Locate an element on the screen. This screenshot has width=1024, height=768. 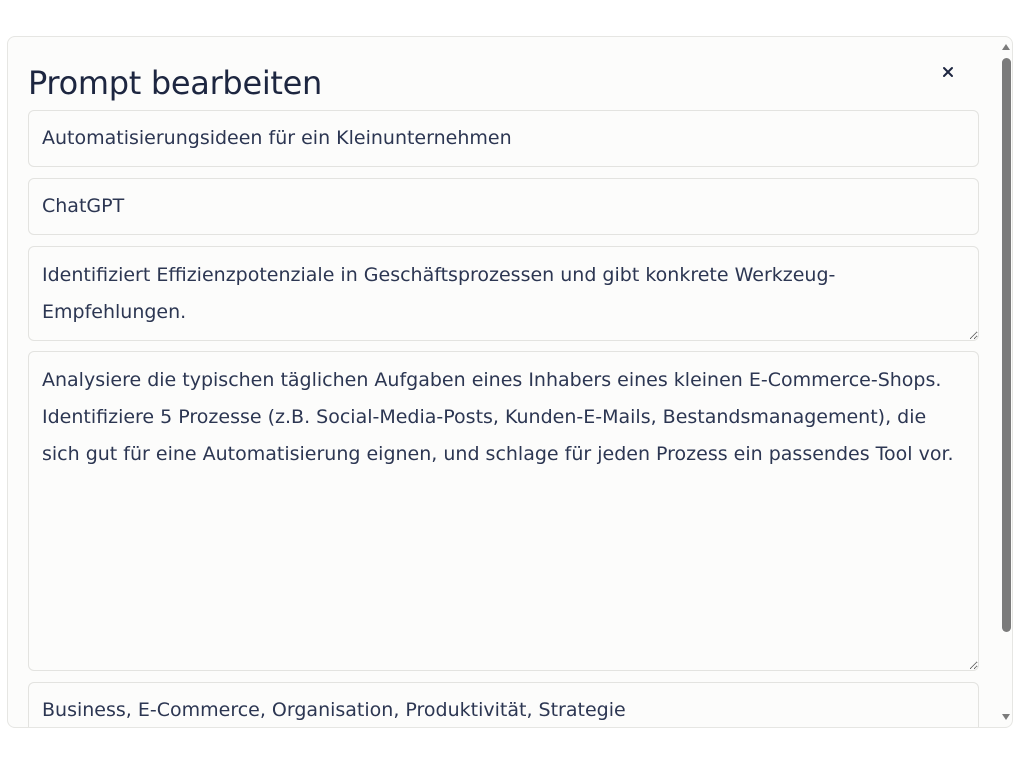
scrollbar is located at coordinates (1006, 383).